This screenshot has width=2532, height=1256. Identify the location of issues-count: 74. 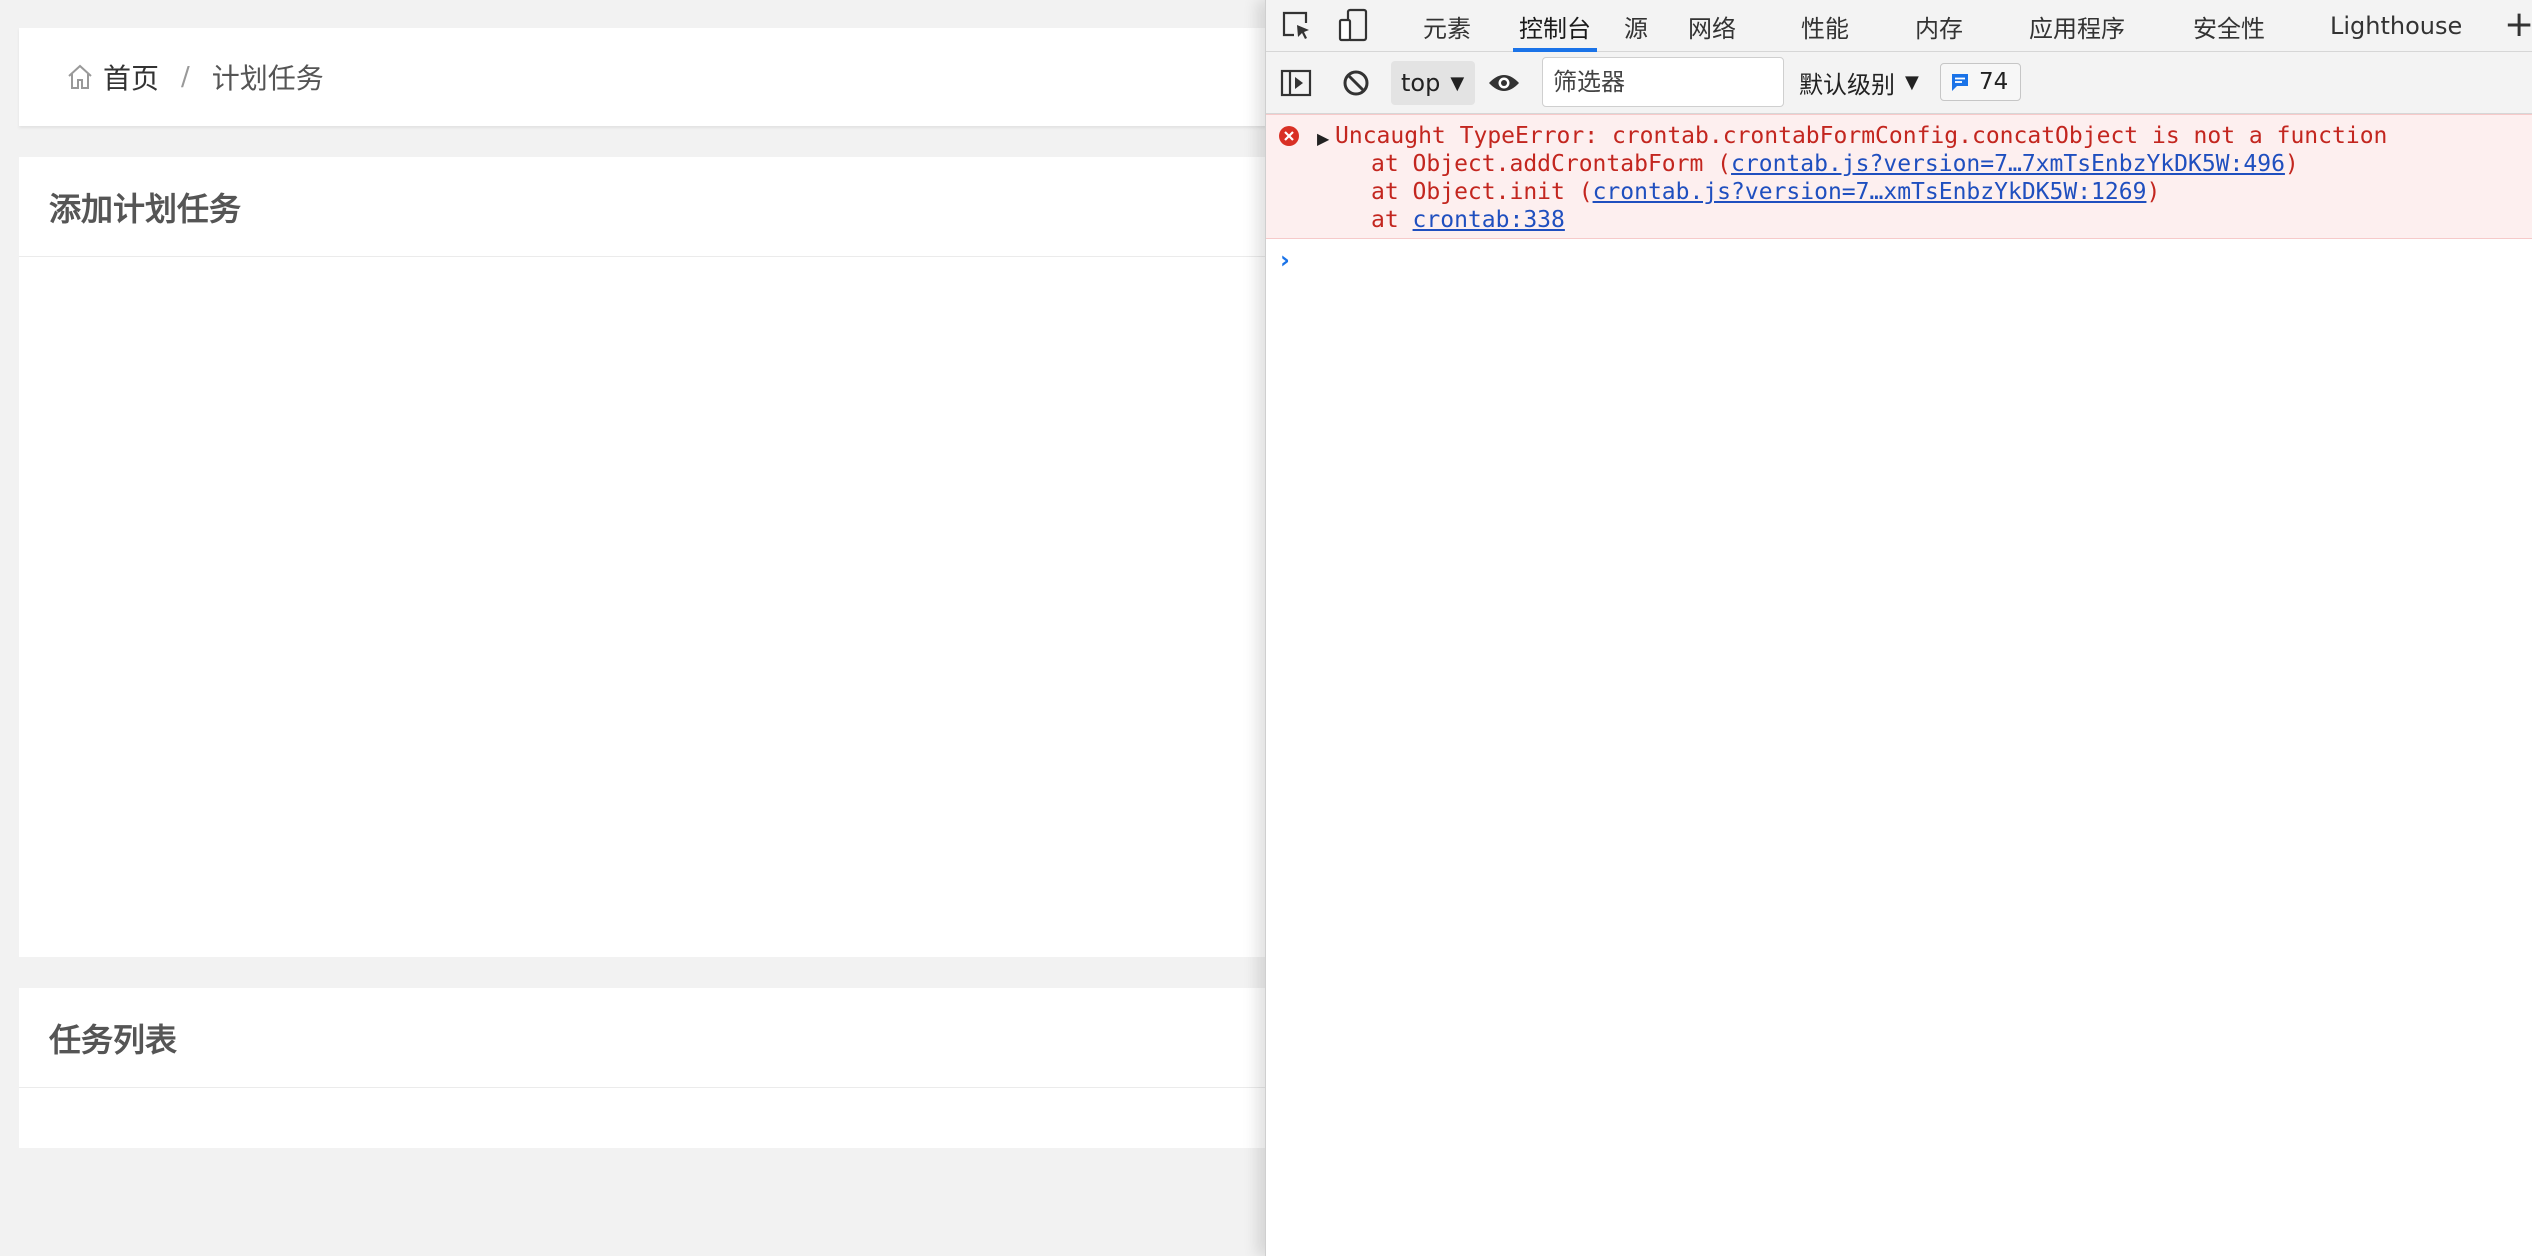
(1994, 82).